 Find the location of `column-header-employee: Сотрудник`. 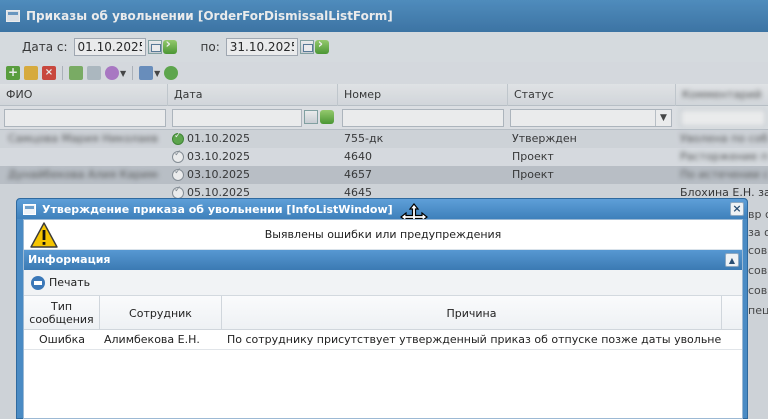

column-header-employee: Сотрудник is located at coordinates (161, 313).